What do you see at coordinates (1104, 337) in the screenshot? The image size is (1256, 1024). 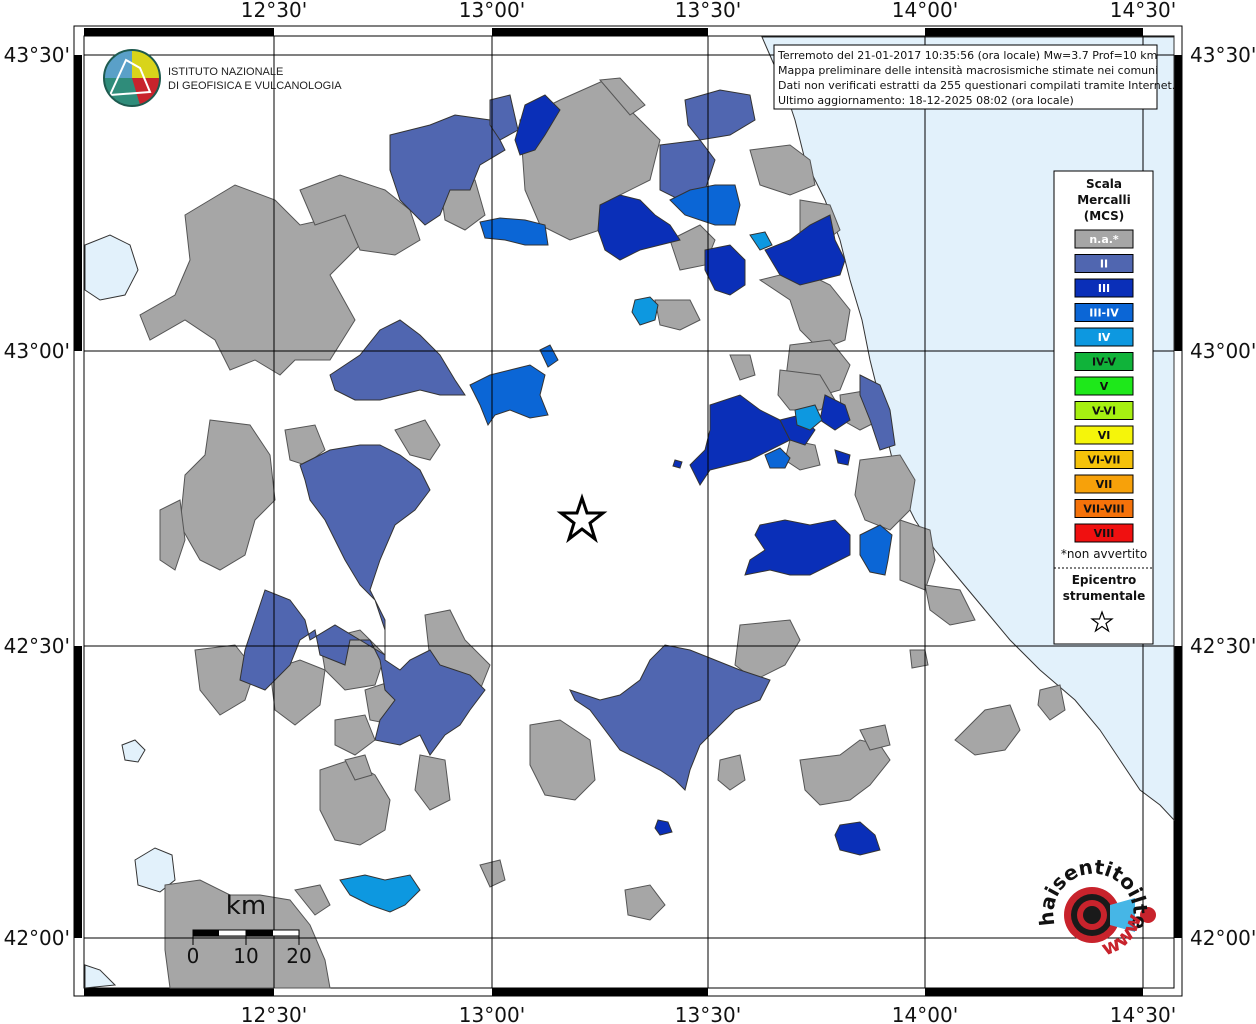 I see `legend-label: IV` at bounding box center [1104, 337].